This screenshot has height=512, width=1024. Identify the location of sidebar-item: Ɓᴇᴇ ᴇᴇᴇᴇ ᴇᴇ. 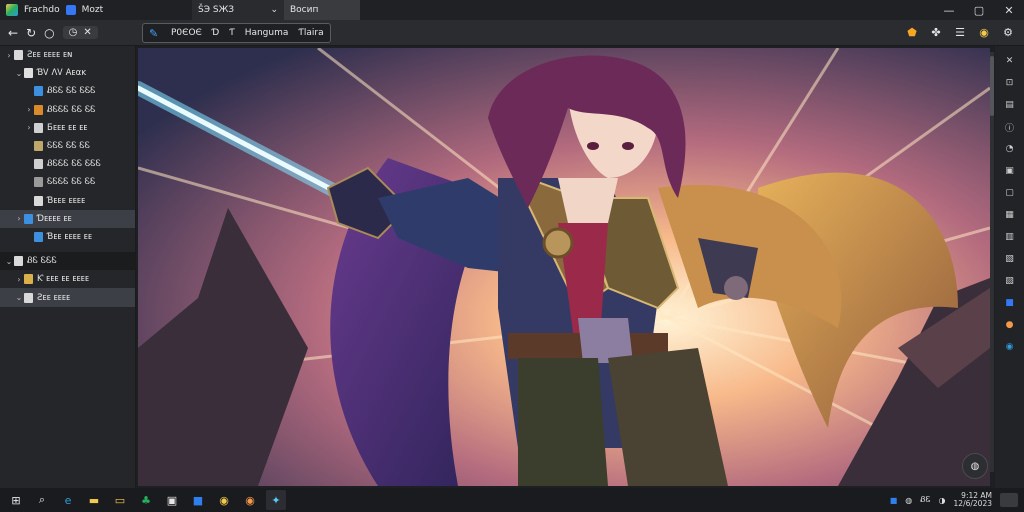
(67, 237).